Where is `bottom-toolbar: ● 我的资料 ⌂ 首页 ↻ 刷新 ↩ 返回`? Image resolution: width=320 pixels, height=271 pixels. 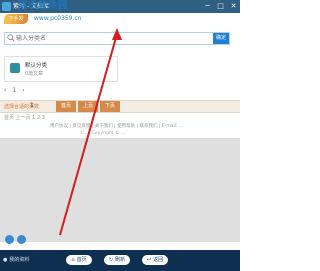
bottom-toolbar: ● 我的资料 ⌂ 首页 ↻ 刷新 ↩ 返回 is located at coordinates (120, 260).